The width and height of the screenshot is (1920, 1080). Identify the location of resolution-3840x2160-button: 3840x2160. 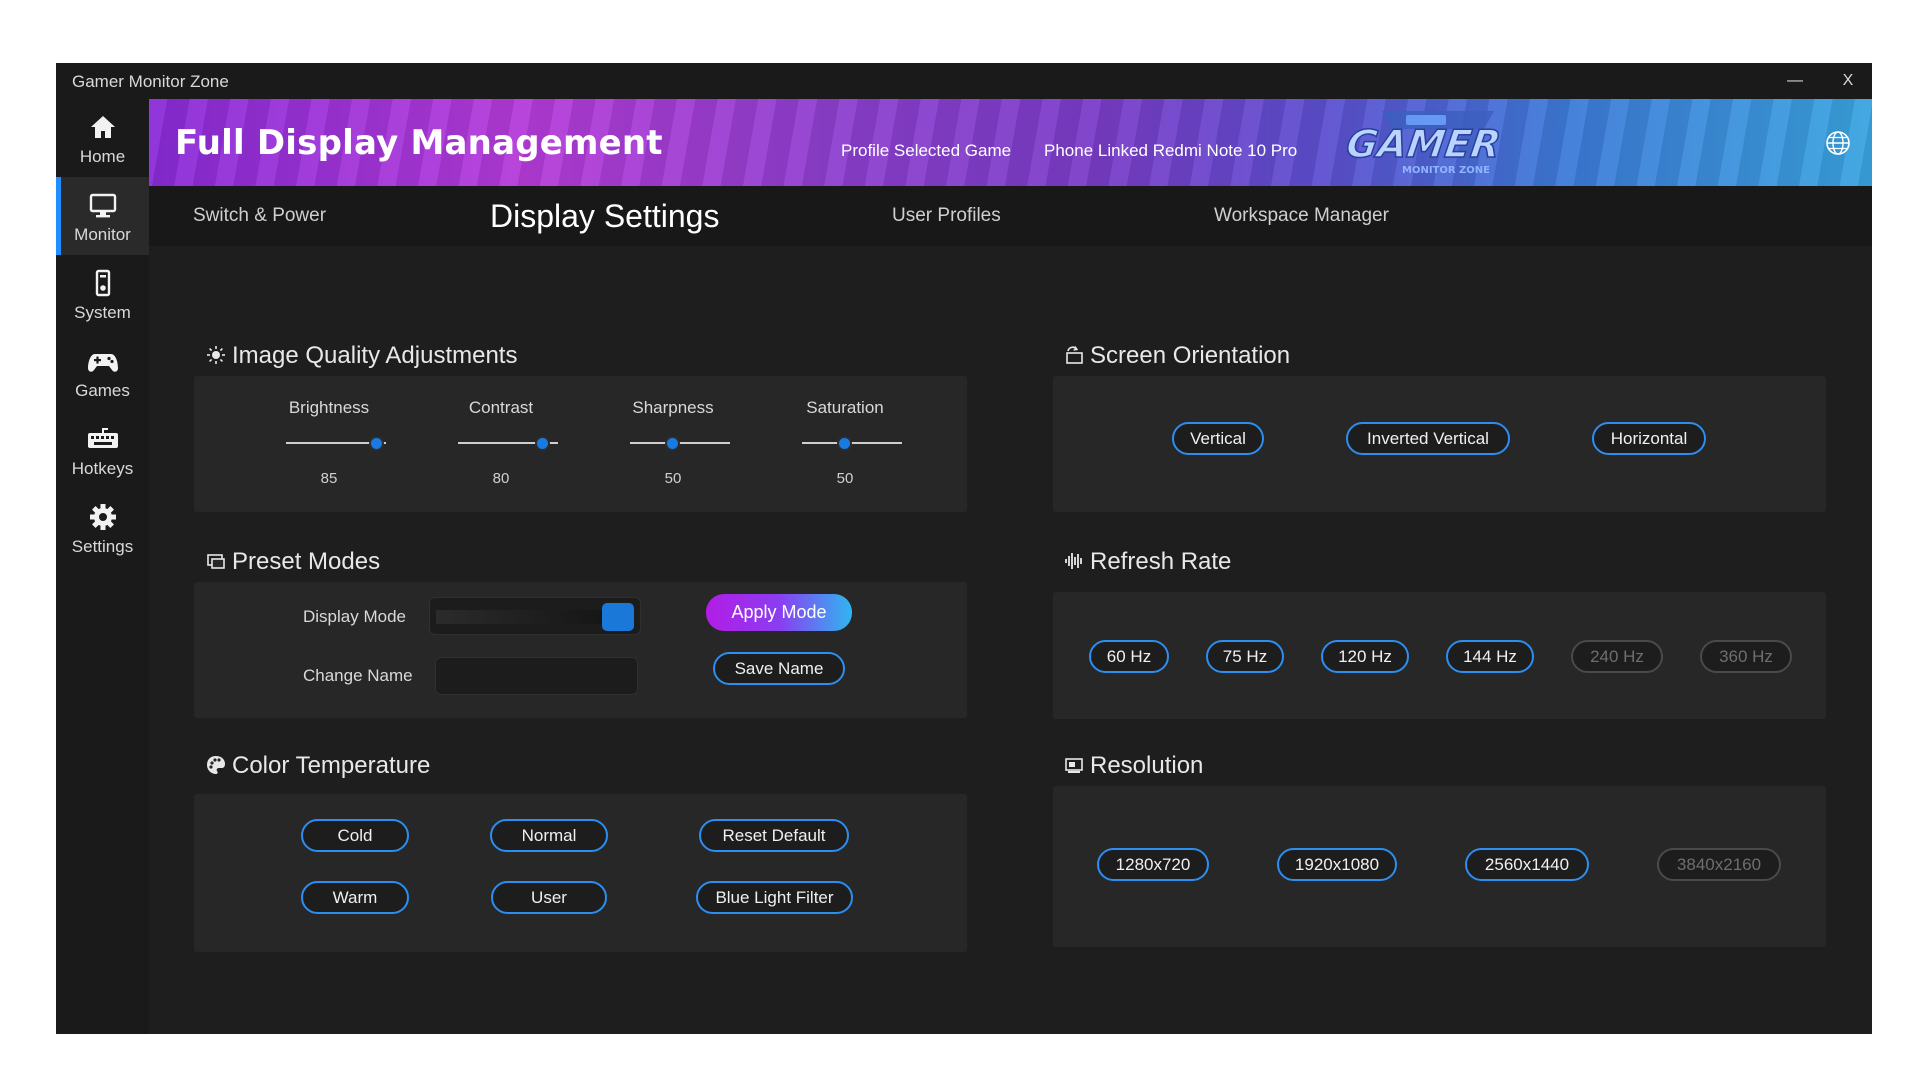
(1719, 864).